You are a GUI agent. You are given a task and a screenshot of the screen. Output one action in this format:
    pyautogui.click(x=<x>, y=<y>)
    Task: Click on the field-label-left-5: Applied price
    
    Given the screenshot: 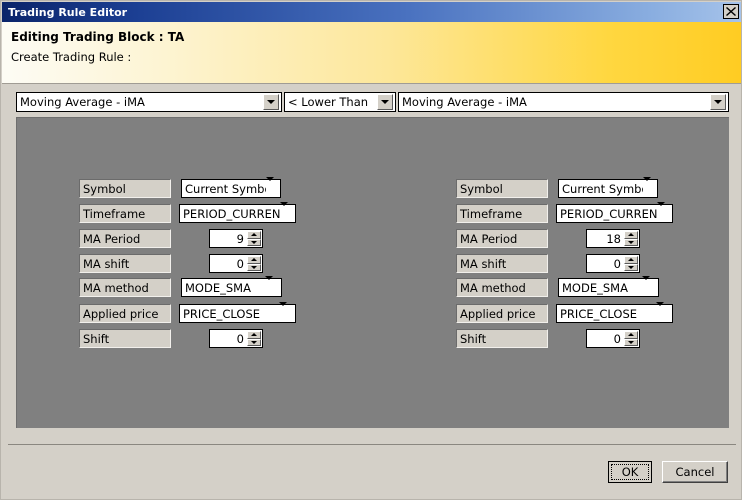 What is the action you would take?
    pyautogui.click(x=125, y=313)
    